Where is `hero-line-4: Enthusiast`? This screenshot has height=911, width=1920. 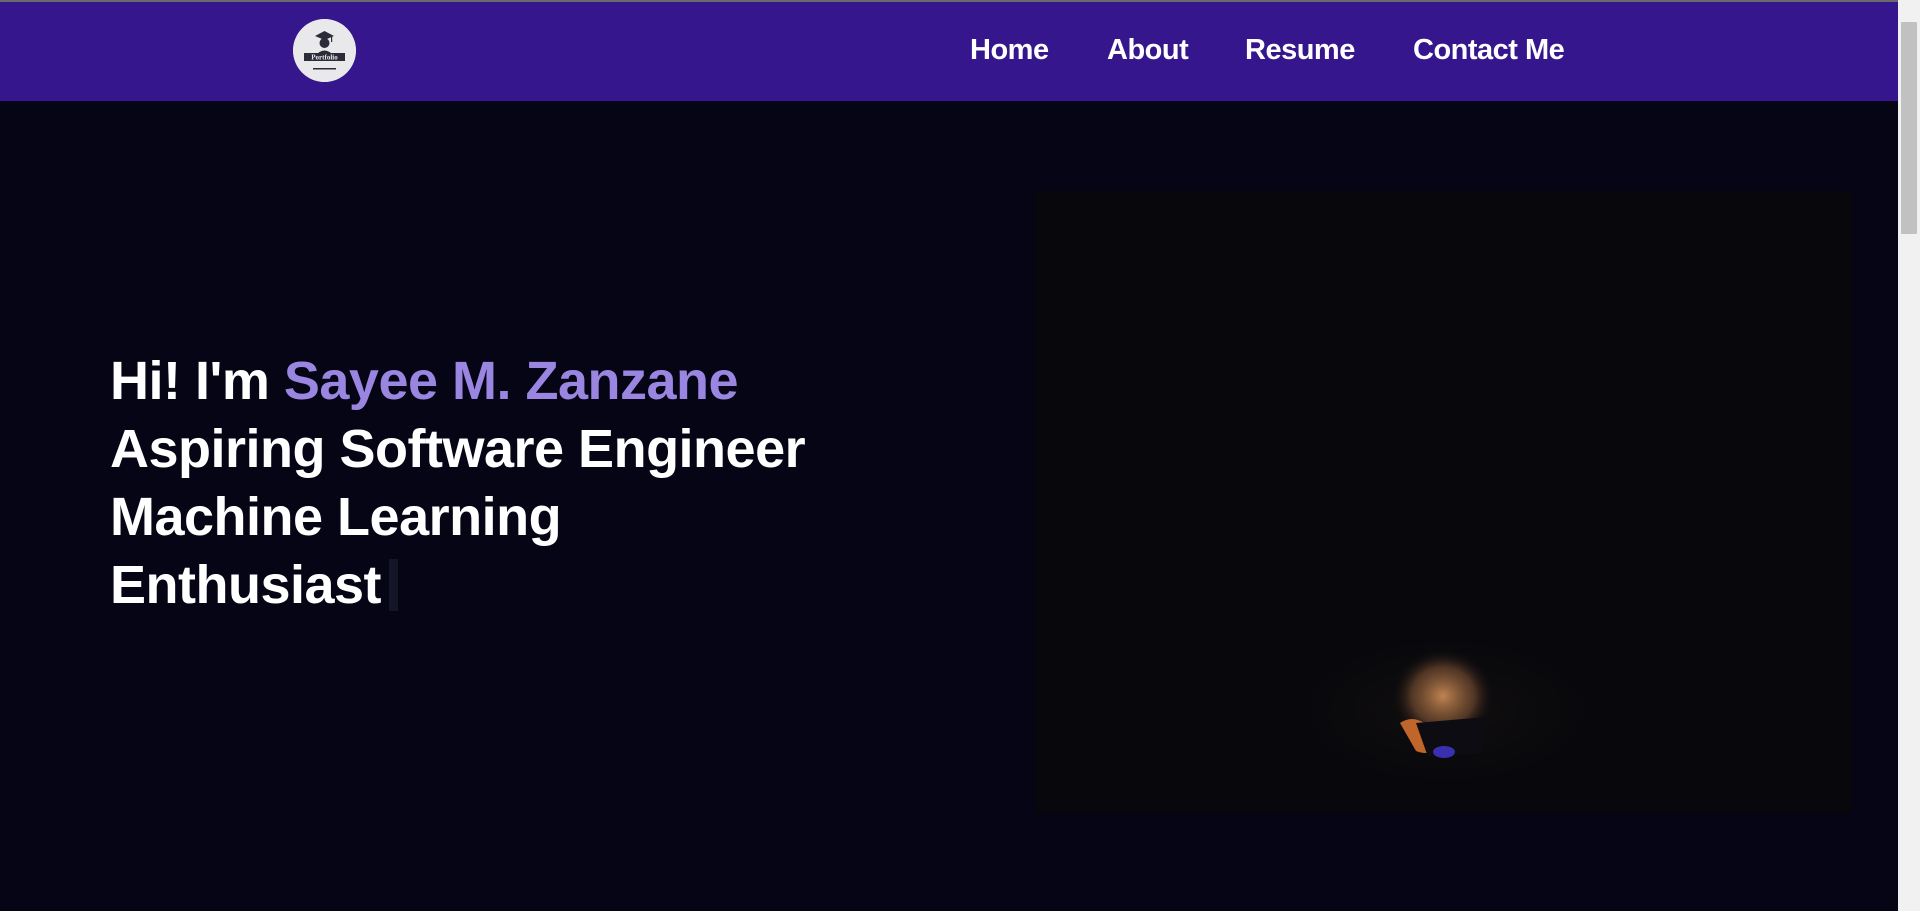
hero-line-4: Enthusiast is located at coordinates (457, 585).